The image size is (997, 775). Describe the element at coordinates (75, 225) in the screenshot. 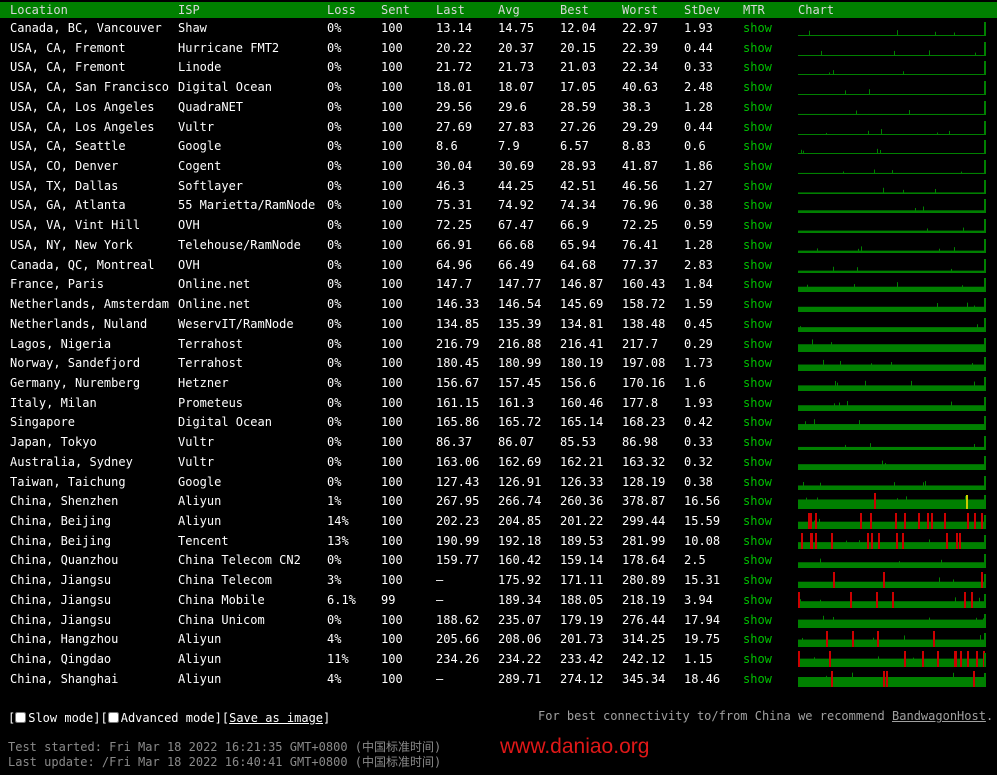

I see `location-cell: USA, VA, Vint Hill` at that location.